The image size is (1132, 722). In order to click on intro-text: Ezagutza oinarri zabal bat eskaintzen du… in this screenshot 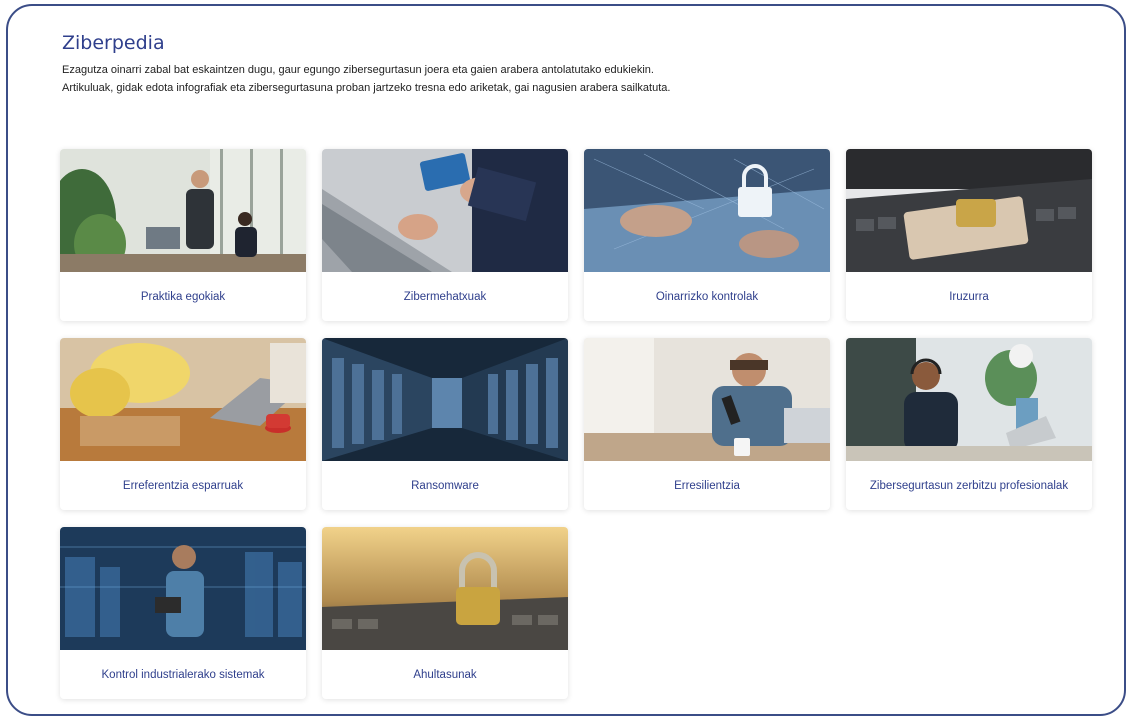, I will do `click(366, 79)`.